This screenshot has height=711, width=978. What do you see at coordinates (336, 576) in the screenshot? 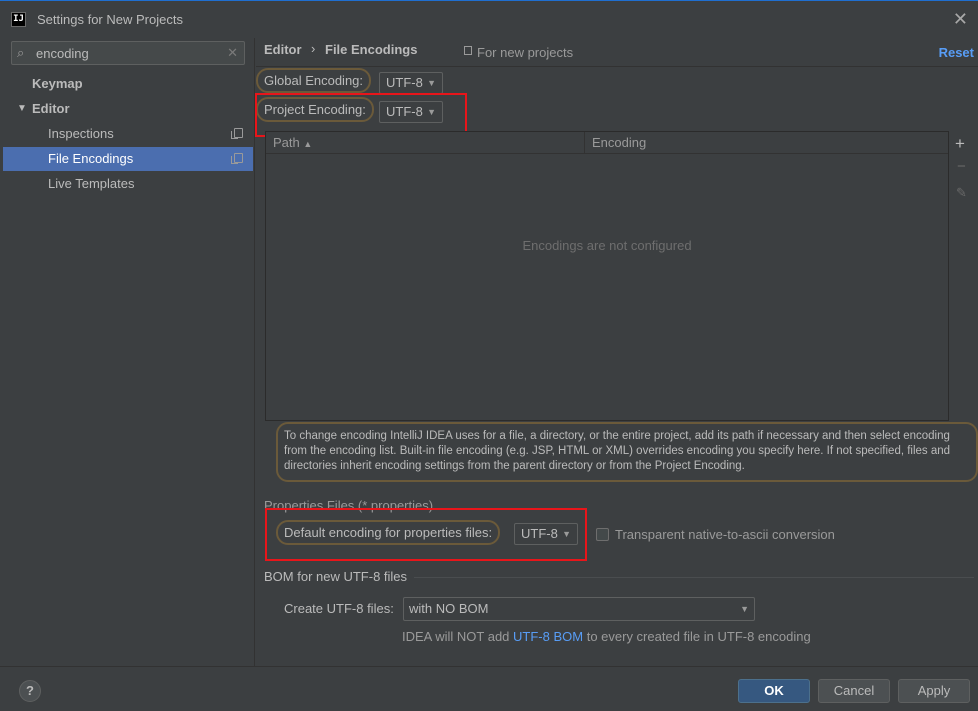
I see `bom-section-title: BOM for new UTF-8 files` at bounding box center [336, 576].